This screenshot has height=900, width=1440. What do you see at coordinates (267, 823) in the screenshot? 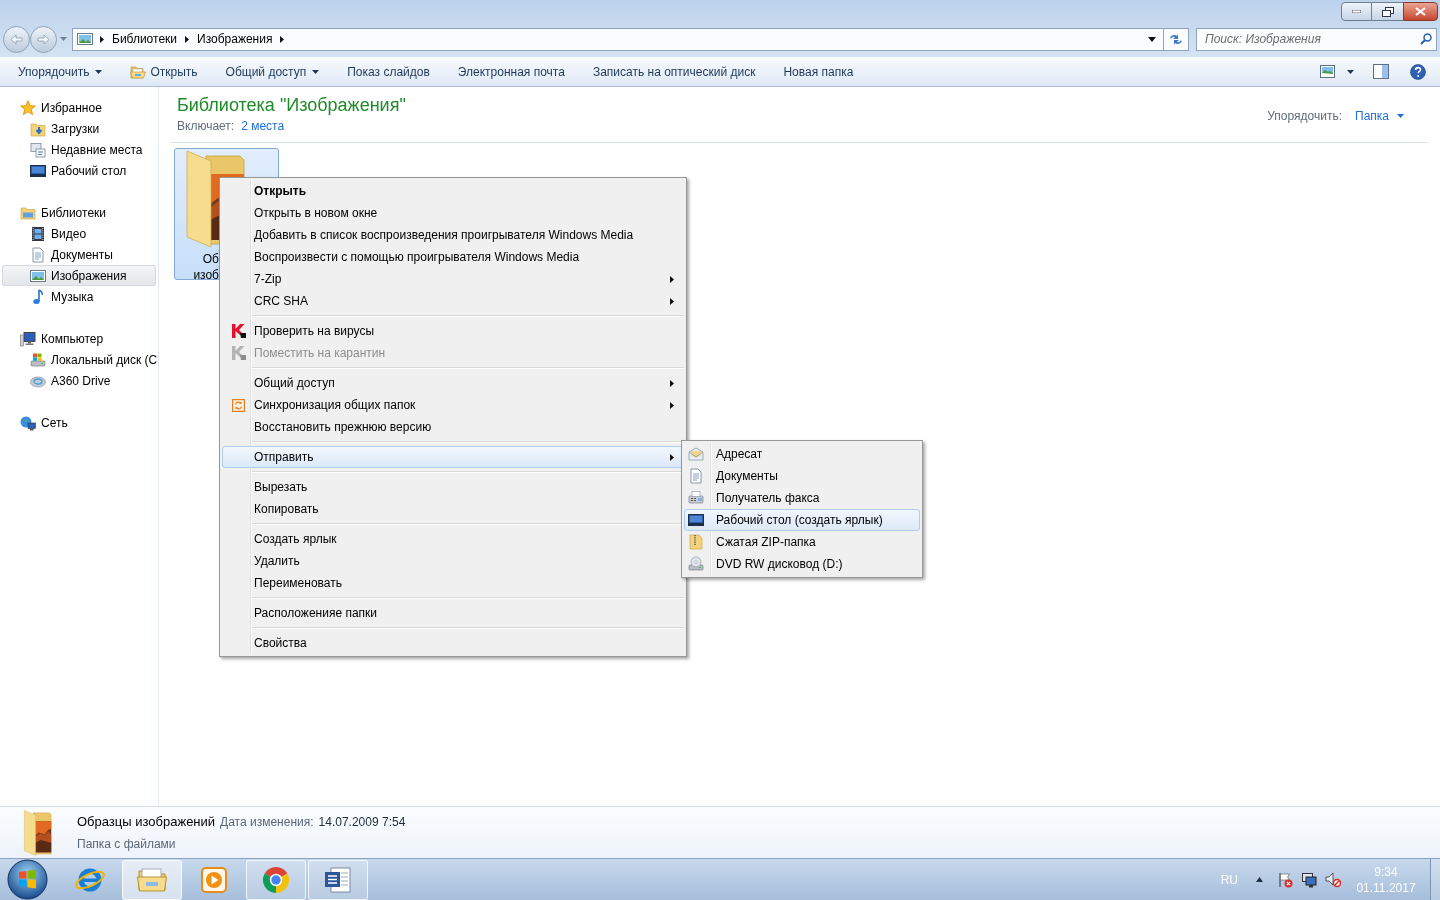
I see `date-label: Дата изменения:` at bounding box center [267, 823].